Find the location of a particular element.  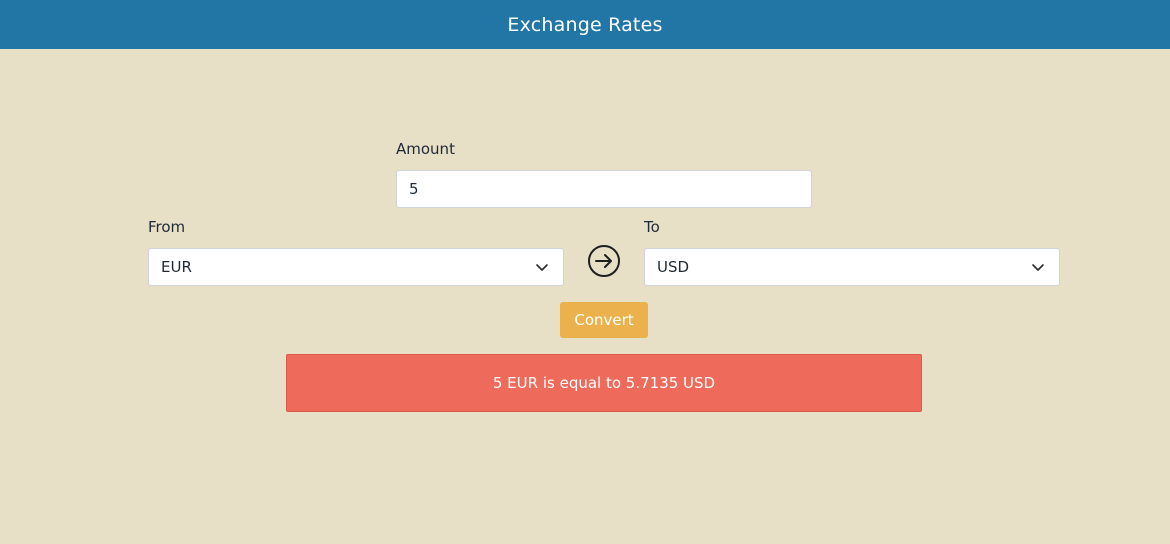

result-banner: 5 EUR is equal to 5.7135 USD is located at coordinates (604, 383).